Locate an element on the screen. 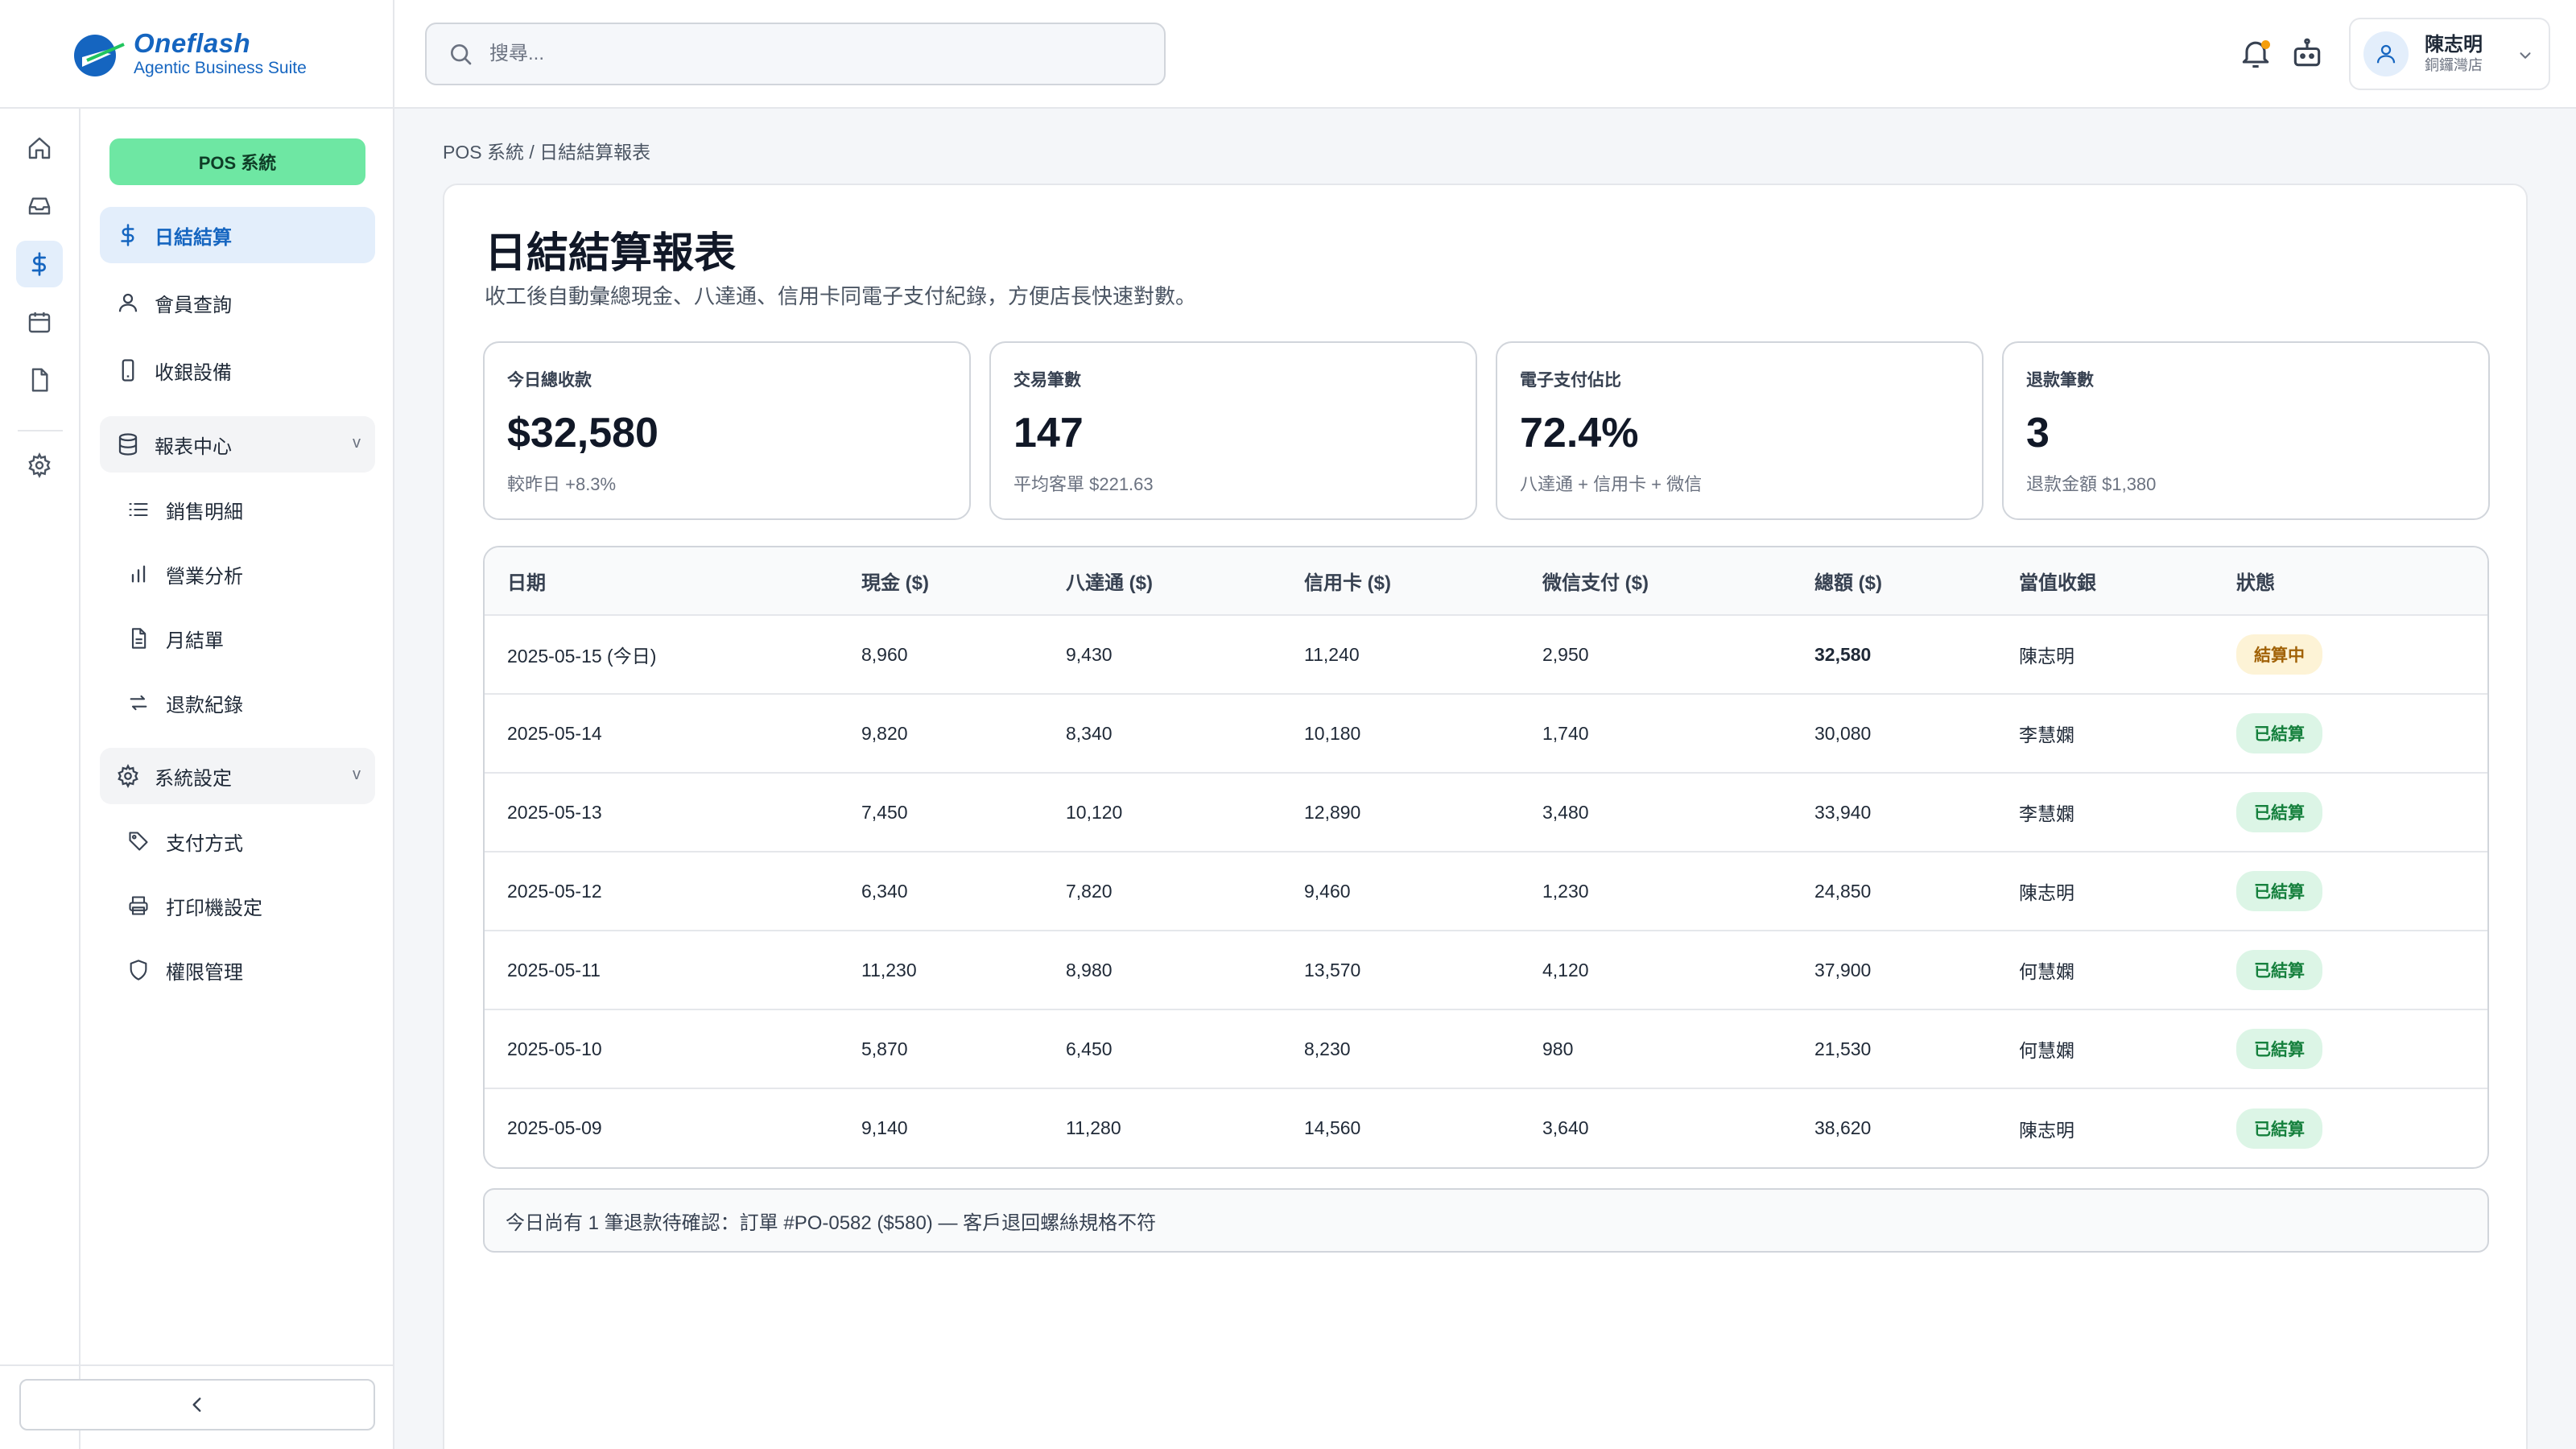  collapse-sidebar-button is located at coordinates (197, 1404).